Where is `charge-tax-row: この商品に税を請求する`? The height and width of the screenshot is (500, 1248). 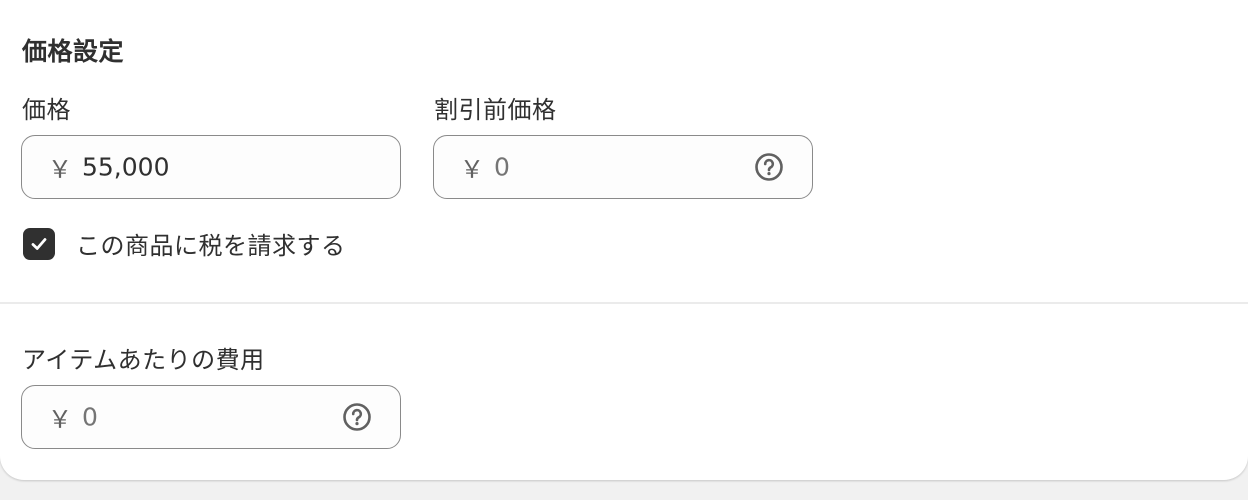
charge-tax-row: この商品に税を請求する is located at coordinates (184, 243).